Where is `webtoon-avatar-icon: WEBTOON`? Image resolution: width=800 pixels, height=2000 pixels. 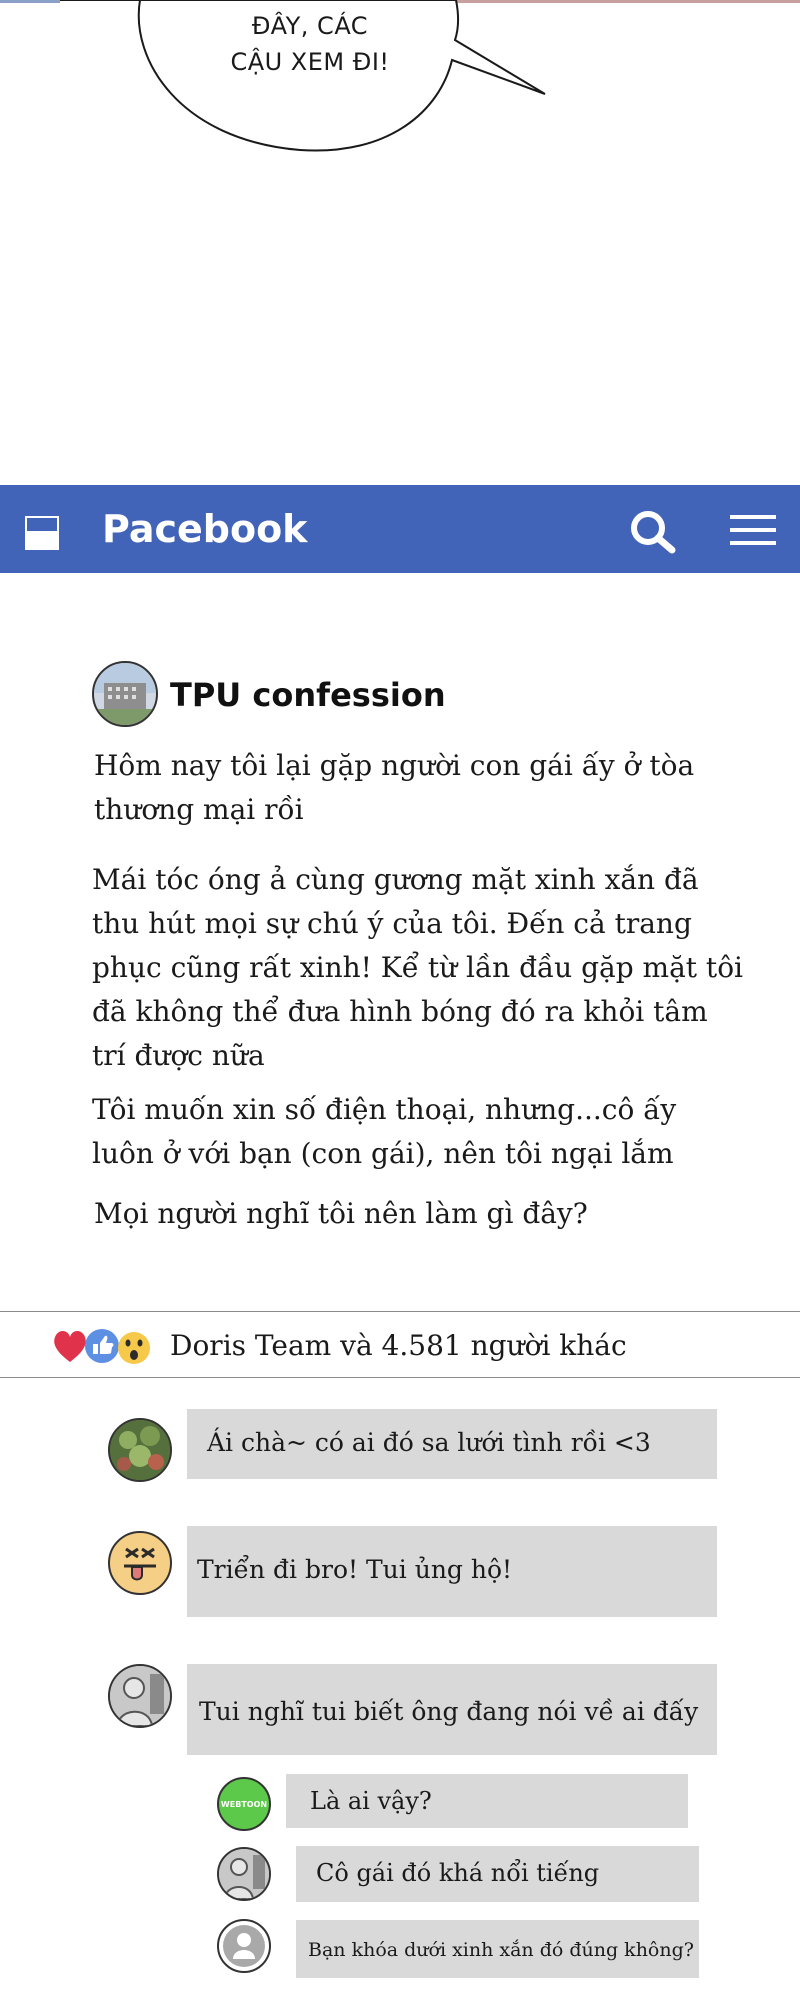 webtoon-avatar-icon: WEBTOON is located at coordinates (244, 1804).